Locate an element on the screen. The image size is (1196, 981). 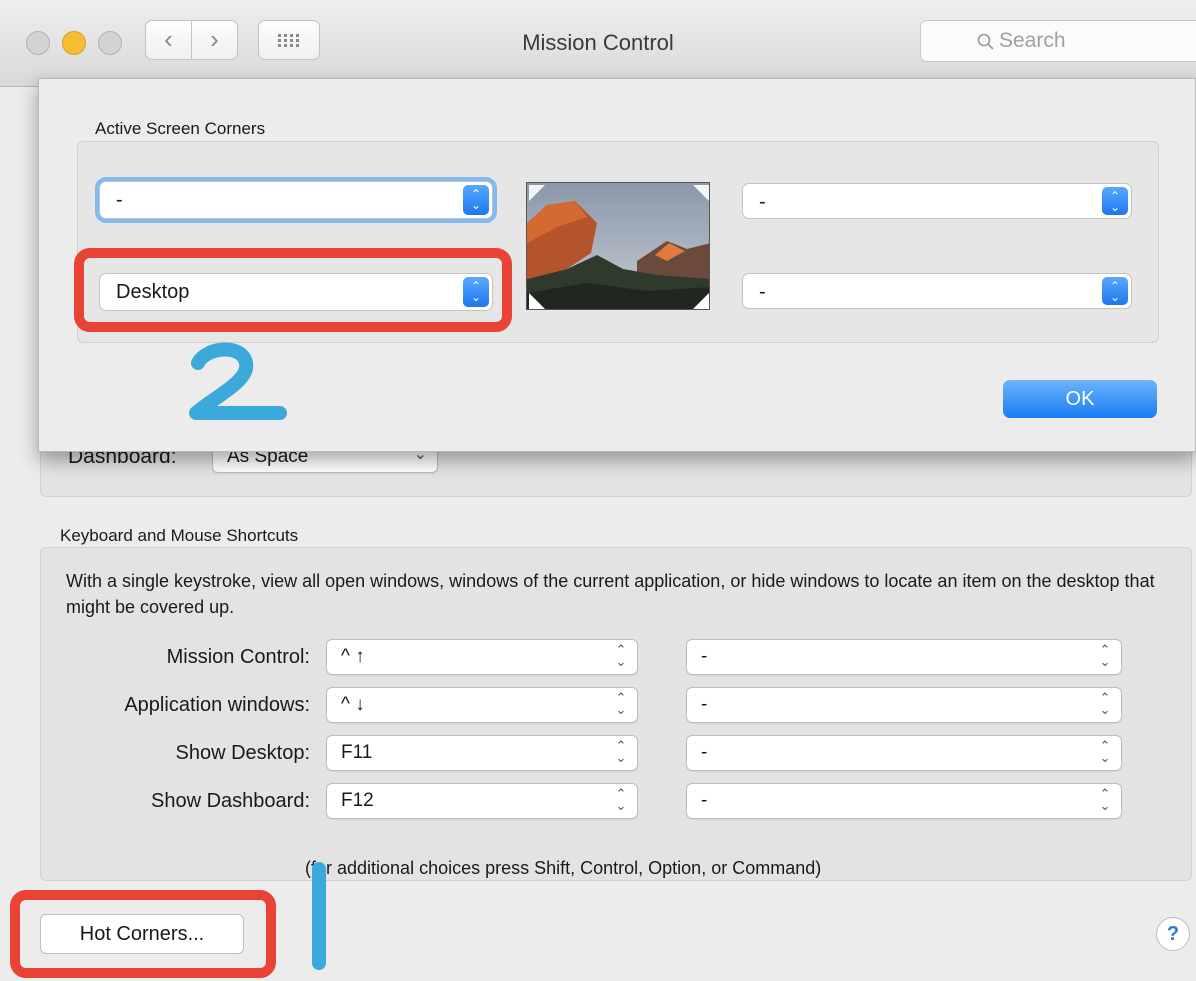
title-bar: ‹ › Mission Control Search is located at coordinates (598, 43).